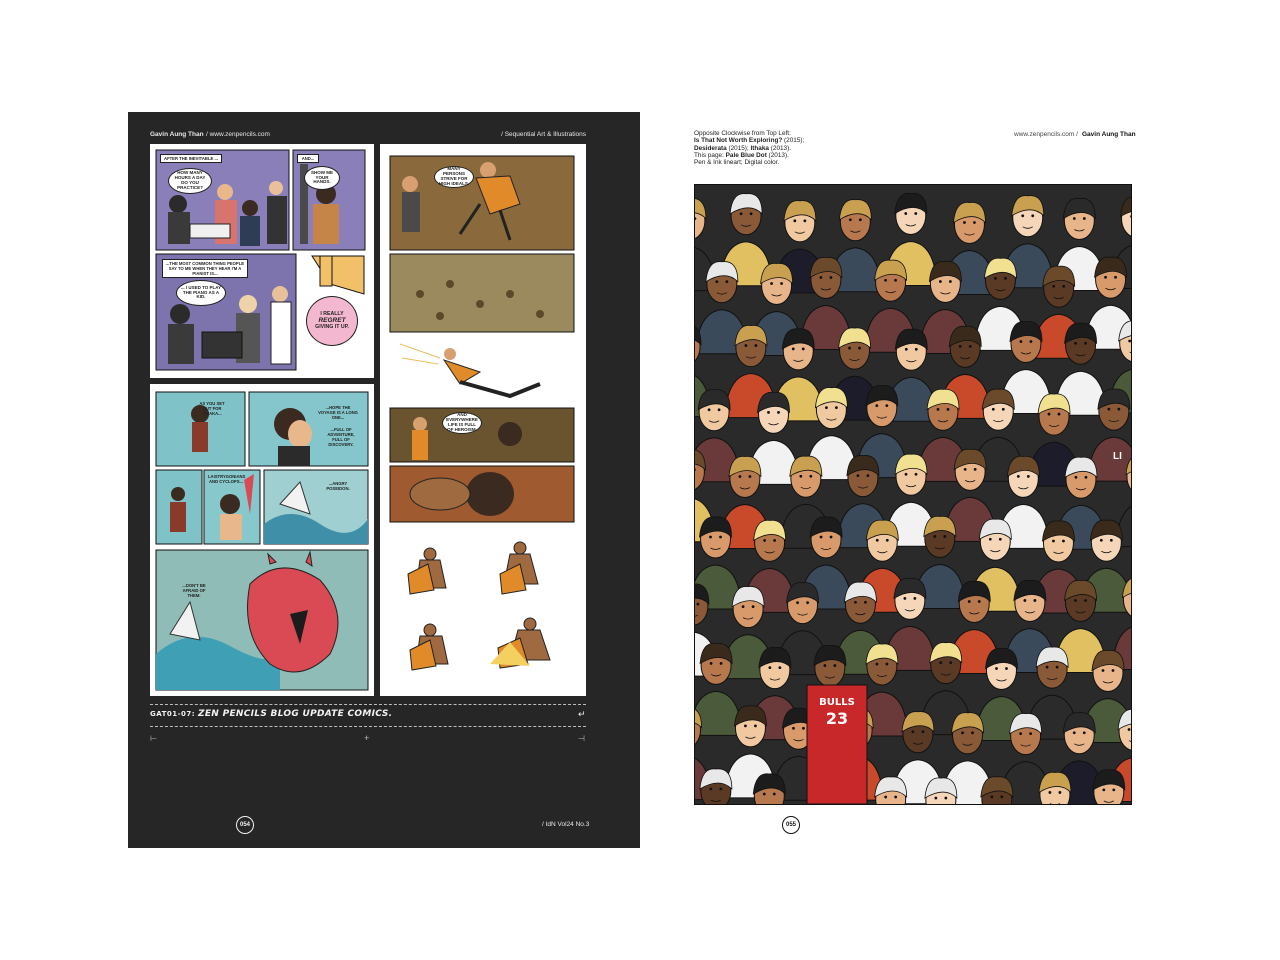 This screenshot has width=1280, height=960. I want to click on credits-line-2: Is That Not Worth Exploring? (2015);, so click(749, 141).